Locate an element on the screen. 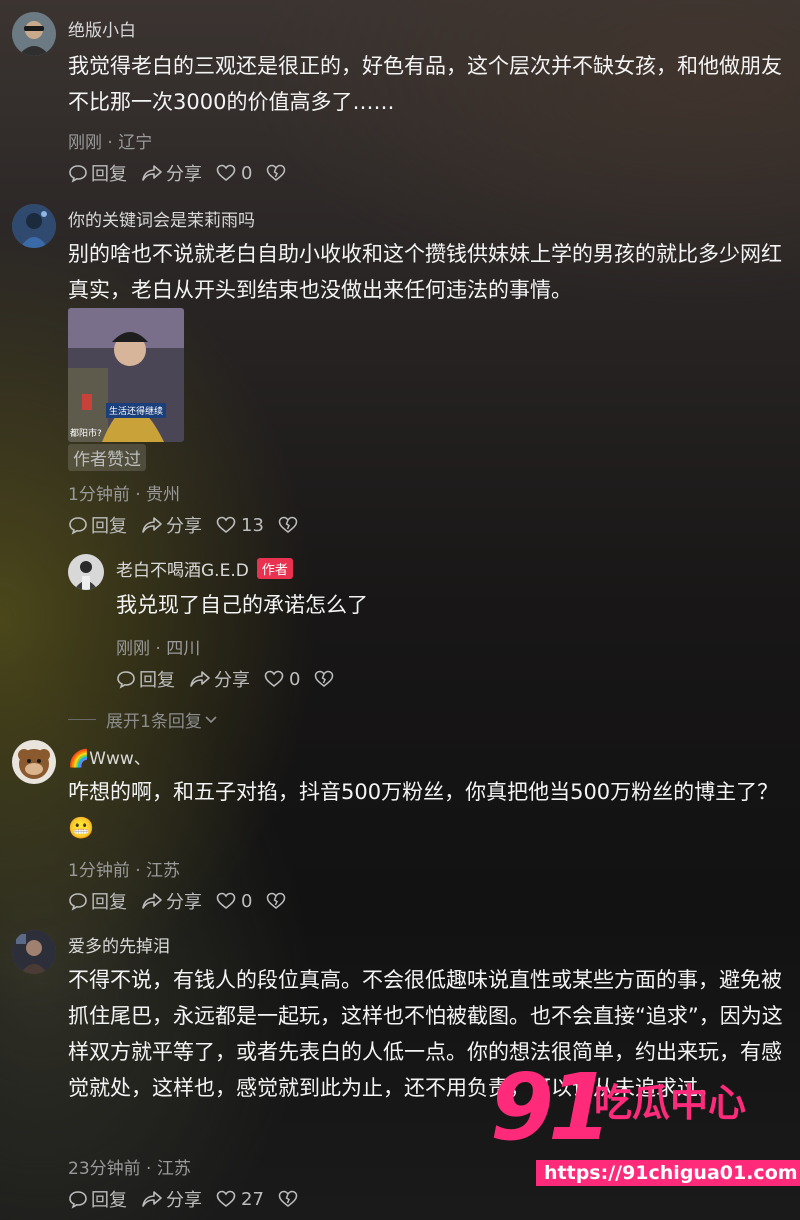  comment-image: 生活还得继续 都阳市? is located at coordinates (126, 375).